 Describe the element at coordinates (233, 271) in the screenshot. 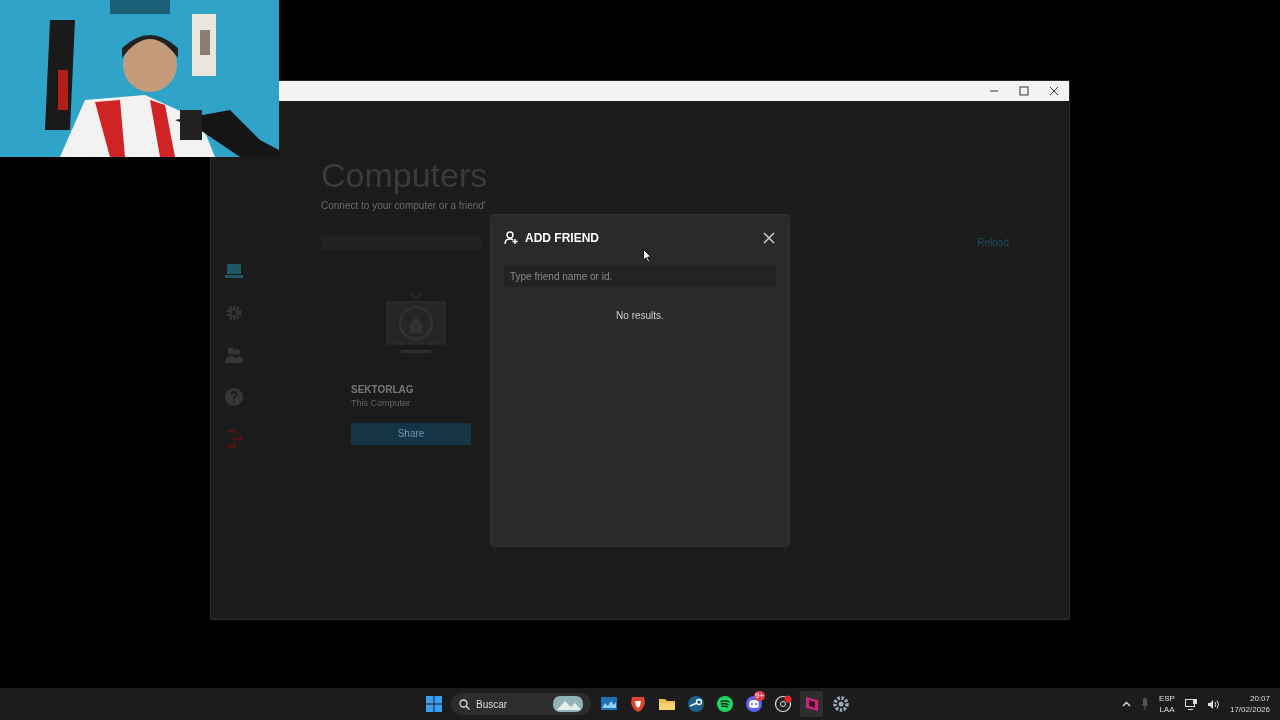

I see `computer-icon` at that location.